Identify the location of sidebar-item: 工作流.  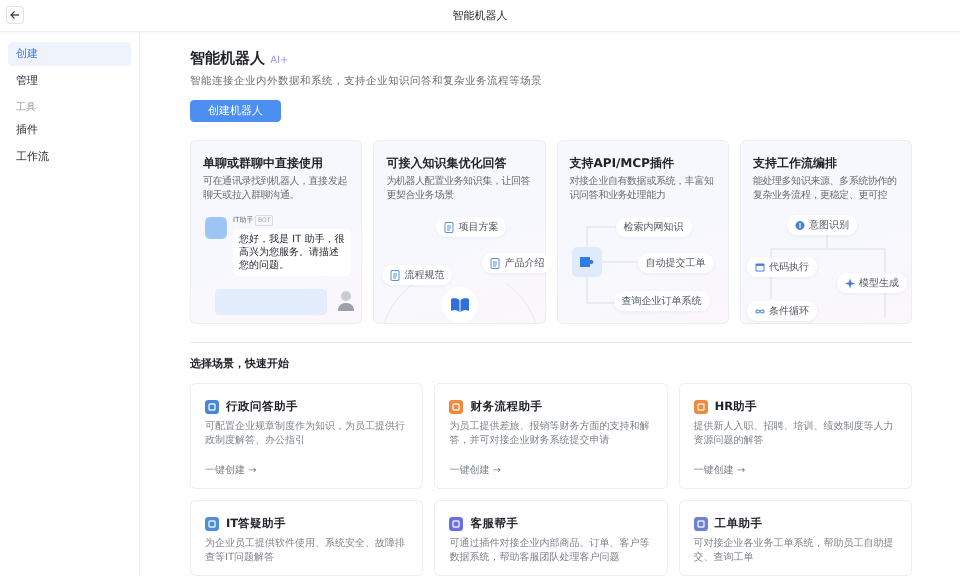
(69, 157).